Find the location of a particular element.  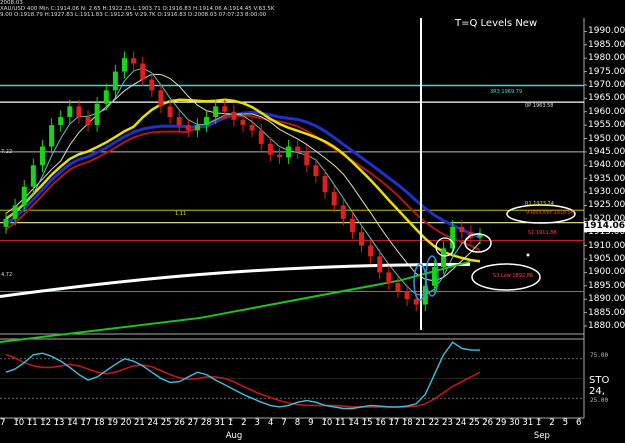

y-tick-label: 1945.00 is located at coordinates (606, 151).